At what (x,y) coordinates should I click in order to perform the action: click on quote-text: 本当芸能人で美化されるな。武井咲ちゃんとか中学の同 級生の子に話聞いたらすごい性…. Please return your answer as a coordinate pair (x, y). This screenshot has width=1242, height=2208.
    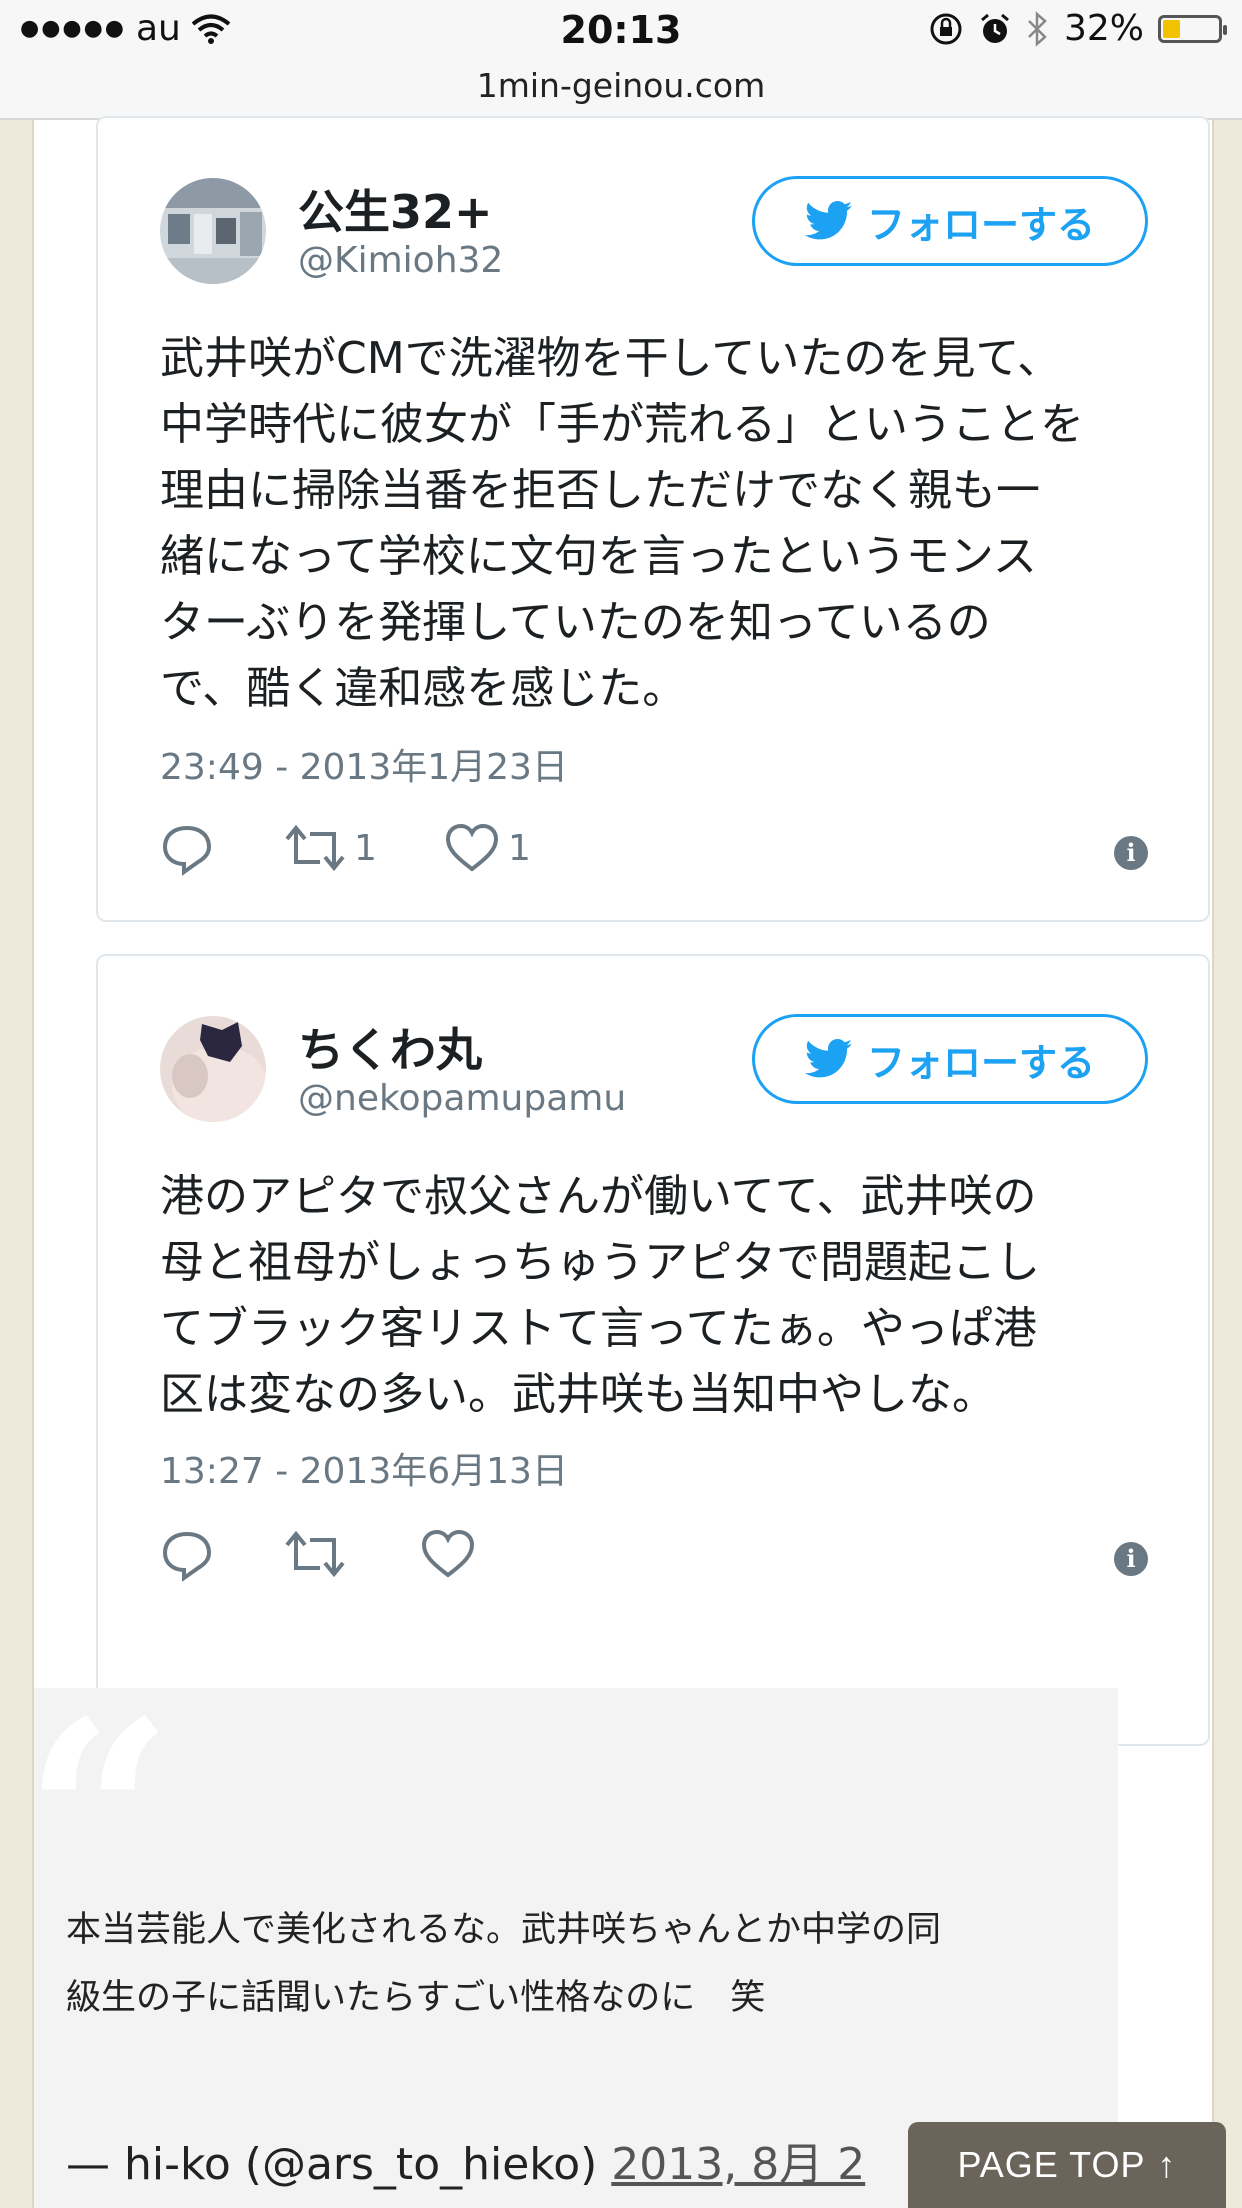
    Looking at the image, I should click on (504, 1964).